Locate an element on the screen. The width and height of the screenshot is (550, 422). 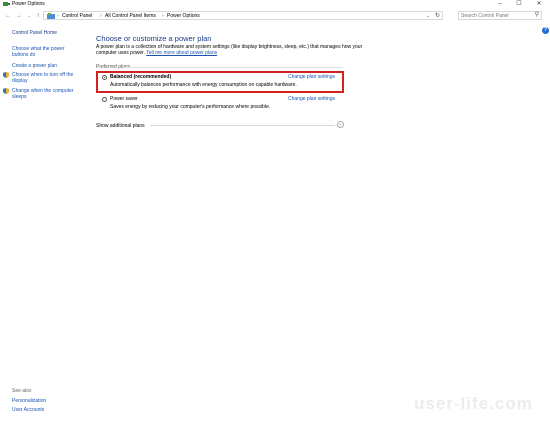
search-input is located at coordinates (496, 15).